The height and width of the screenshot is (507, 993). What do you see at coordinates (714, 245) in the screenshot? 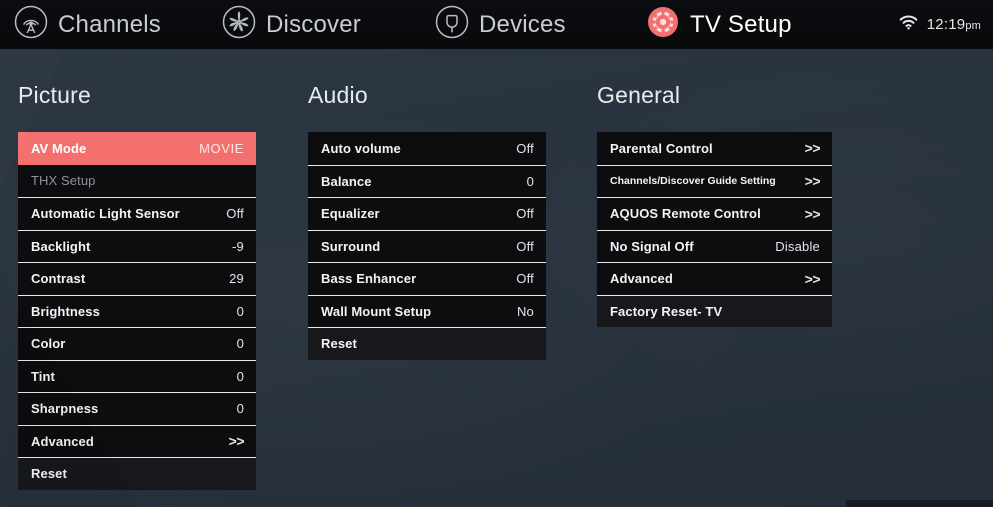
I see `settings-row: No Signal Off Disable` at bounding box center [714, 245].